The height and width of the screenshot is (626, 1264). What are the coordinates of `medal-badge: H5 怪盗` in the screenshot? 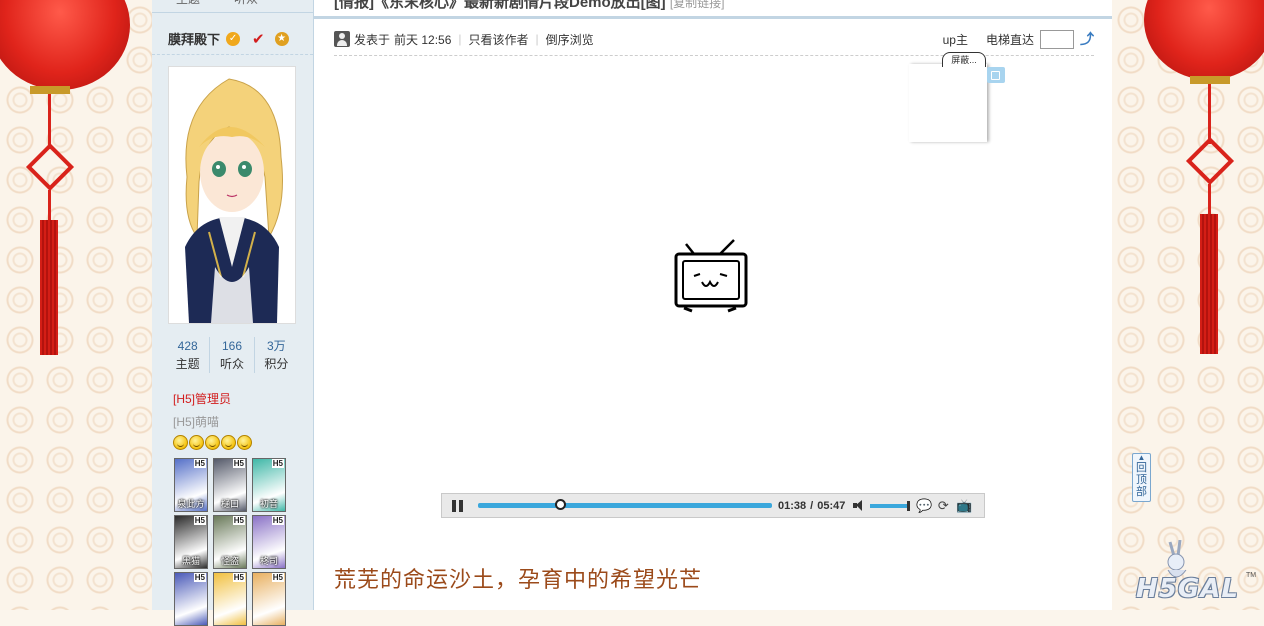 It's located at (230, 542).